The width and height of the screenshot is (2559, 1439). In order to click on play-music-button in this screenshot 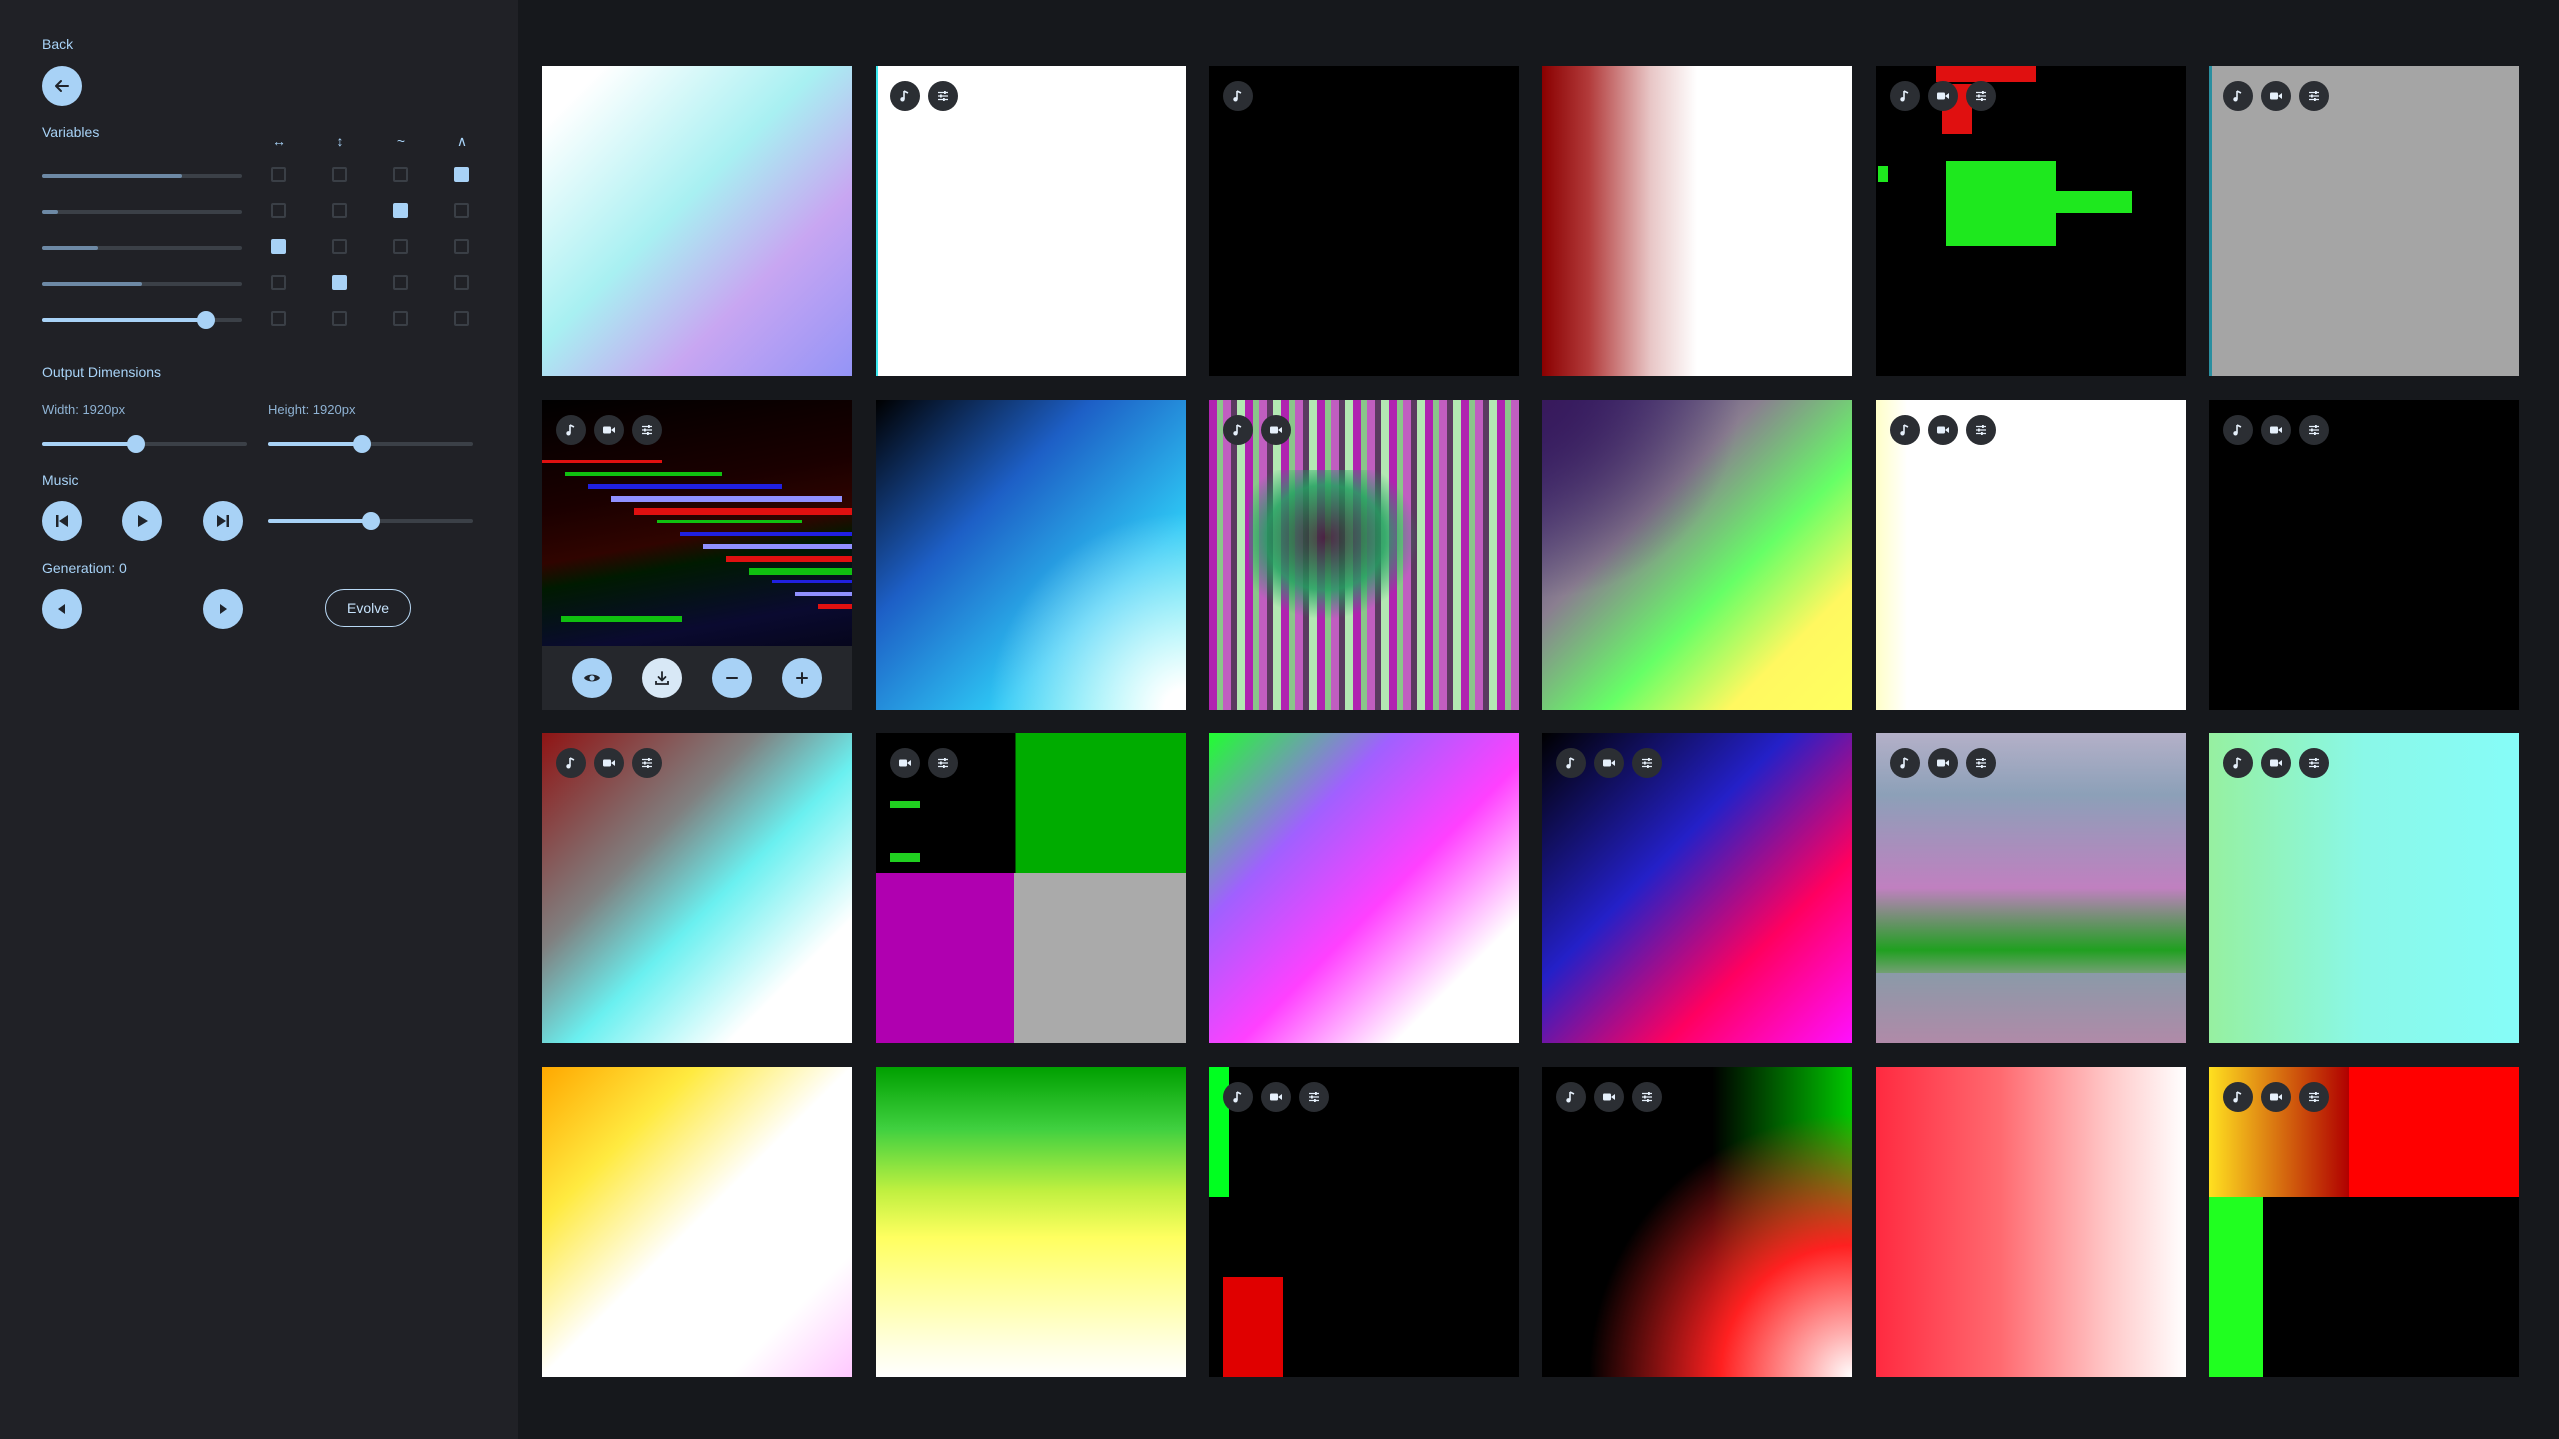, I will do `click(142, 521)`.